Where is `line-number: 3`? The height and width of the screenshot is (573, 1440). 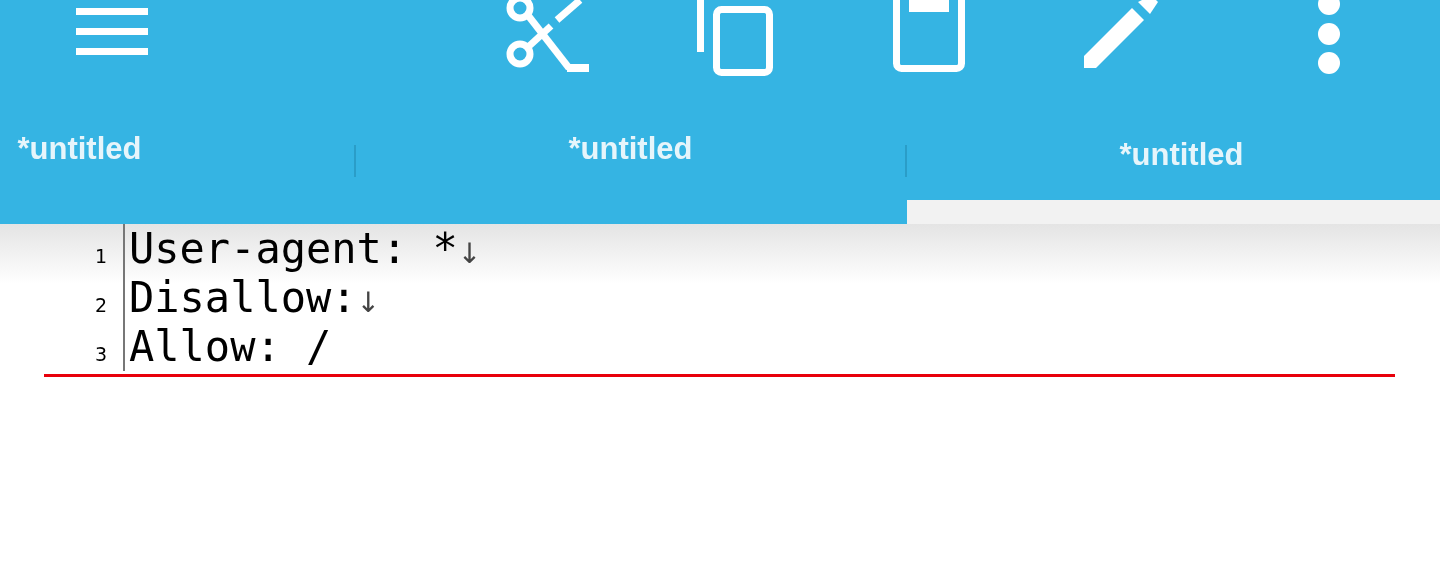 line-number: 3 is located at coordinates (62, 346).